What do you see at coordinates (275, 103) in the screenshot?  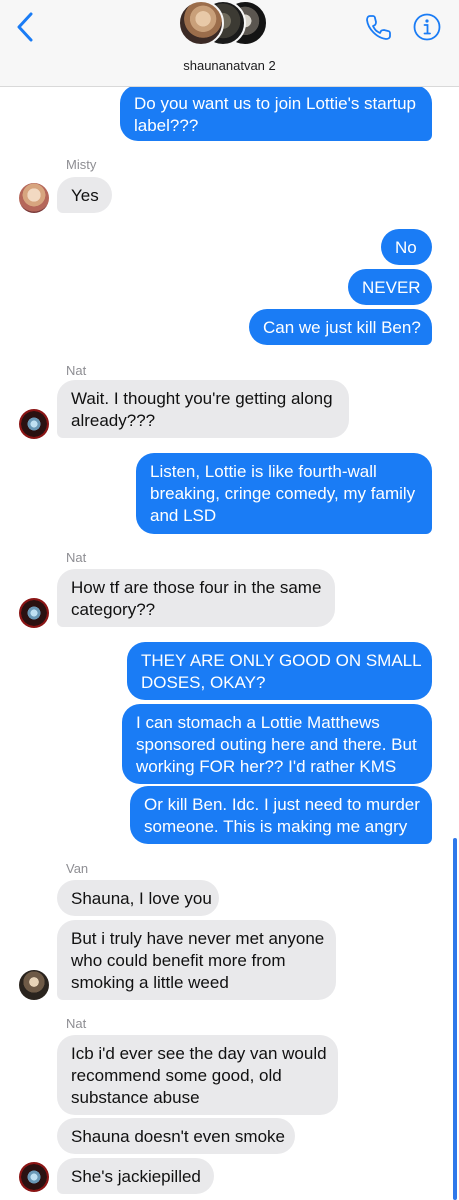 I see `message-text-line: Do you want us to join Lottie's startup` at bounding box center [275, 103].